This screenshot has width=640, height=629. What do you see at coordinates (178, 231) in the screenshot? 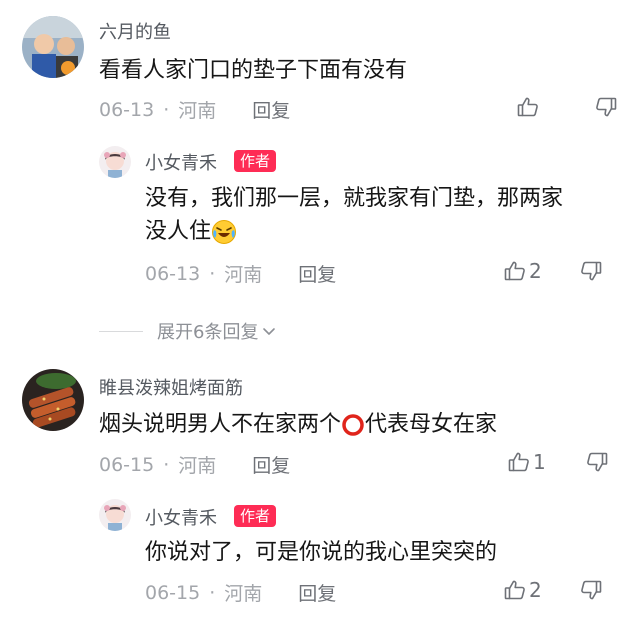
I see `reply-text-fragment: 没人住` at bounding box center [178, 231].